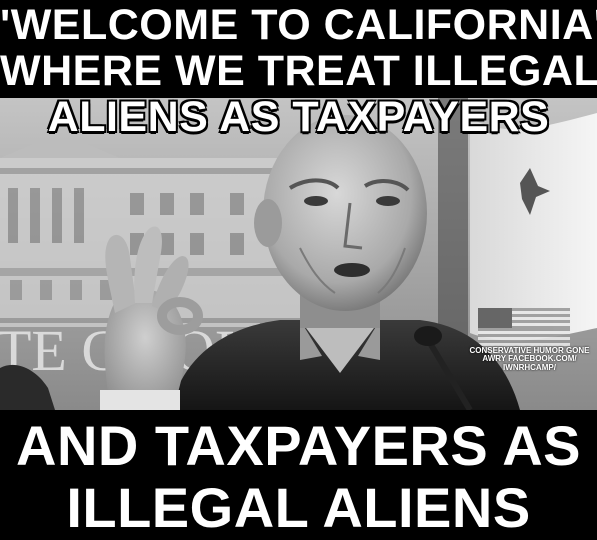  I want to click on watermark-line-3: IWNRHCAMP/, so click(529, 367).